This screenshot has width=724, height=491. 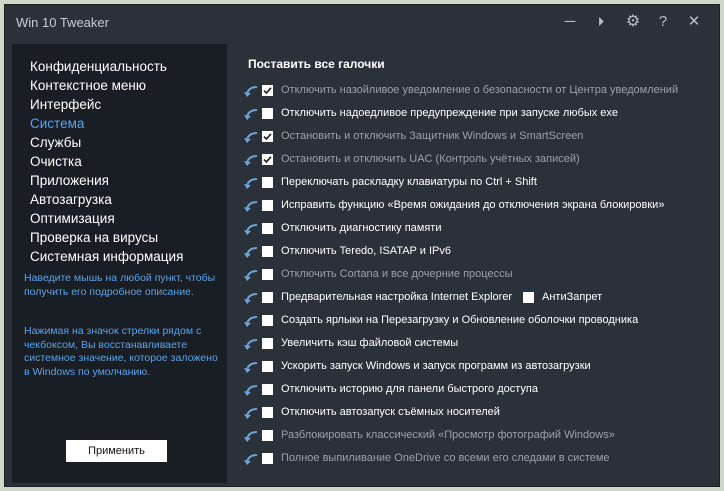 I want to click on option-label: Увеличить кэш файловой системы, so click(x=370, y=343).